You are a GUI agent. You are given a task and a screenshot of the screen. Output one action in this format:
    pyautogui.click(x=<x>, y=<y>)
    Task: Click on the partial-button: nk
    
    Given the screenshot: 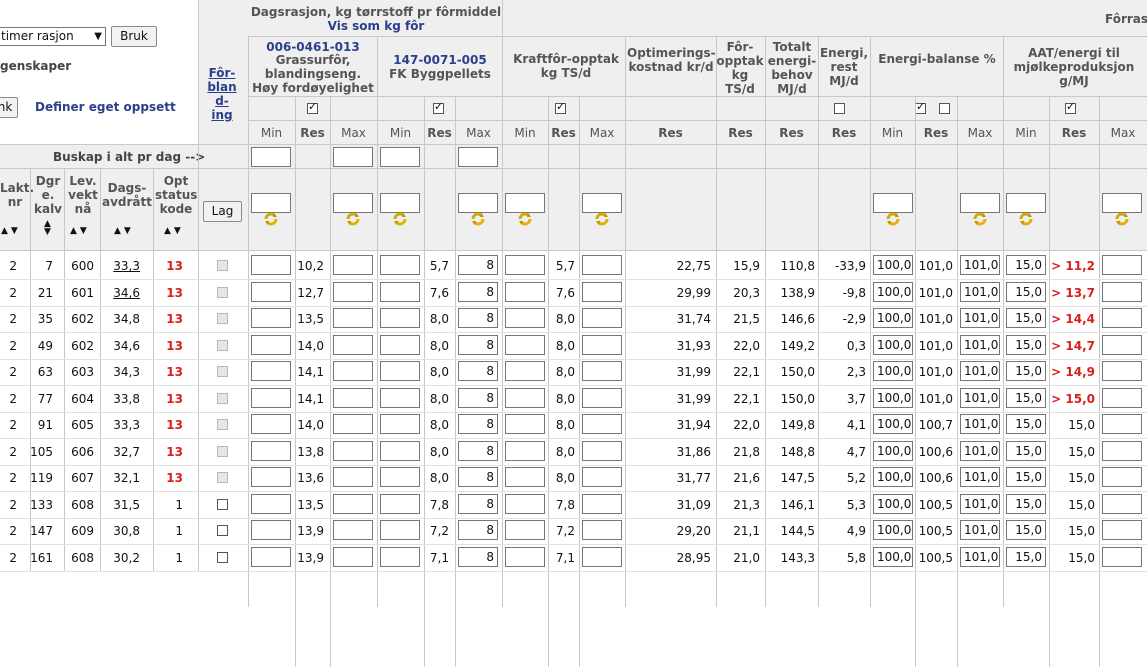 What is the action you would take?
    pyautogui.click(x=9, y=107)
    